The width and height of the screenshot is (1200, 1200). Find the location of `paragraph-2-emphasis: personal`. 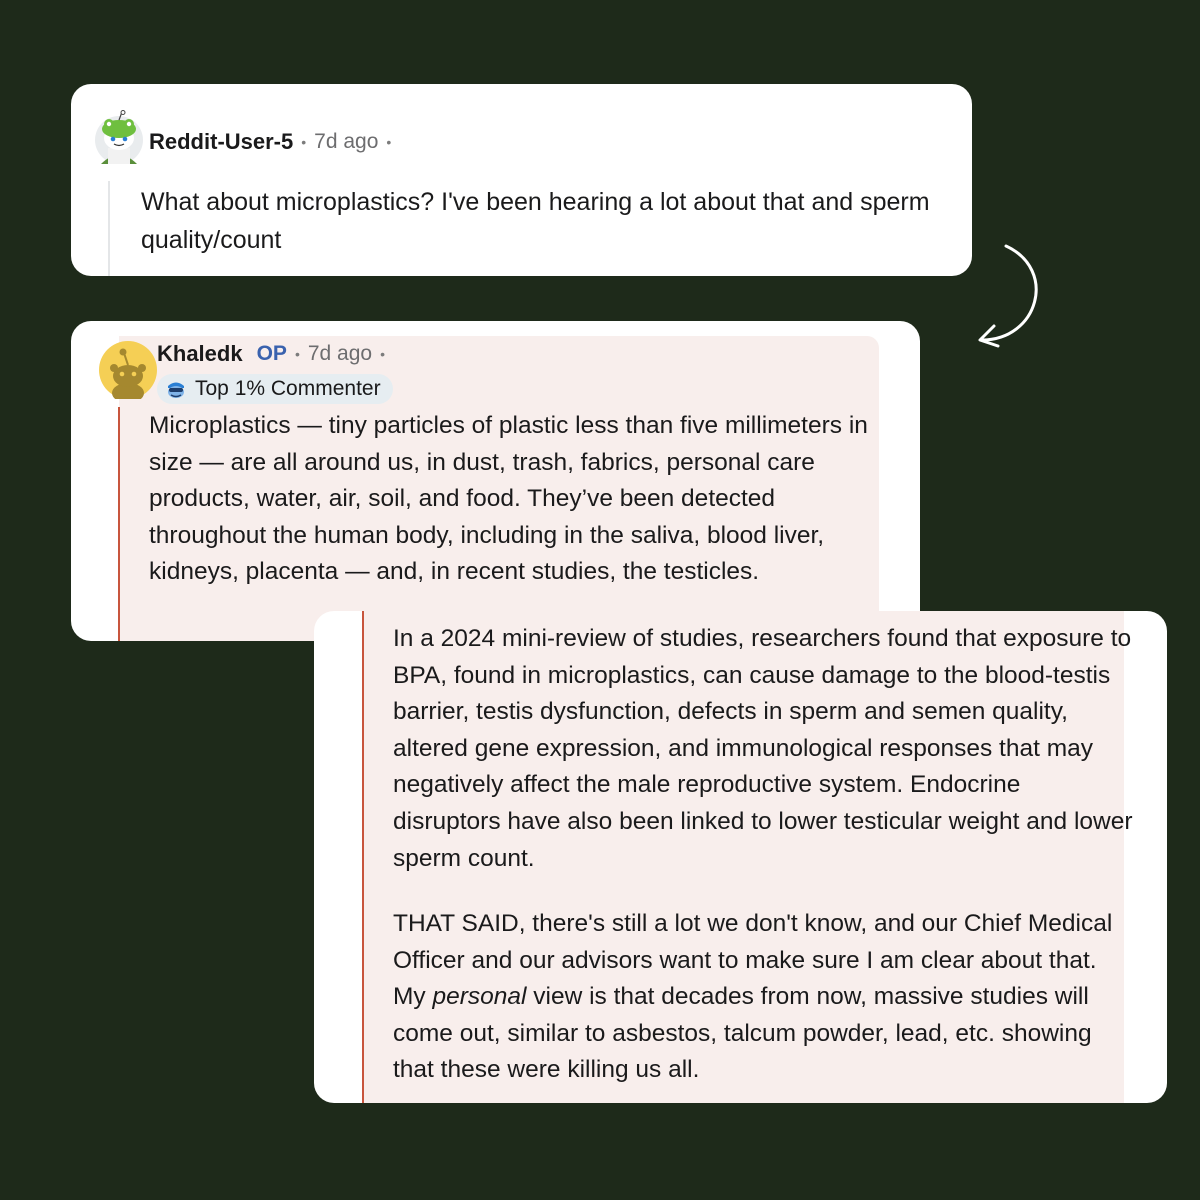

paragraph-2-emphasis: personal is located at coordinates (479, 997).